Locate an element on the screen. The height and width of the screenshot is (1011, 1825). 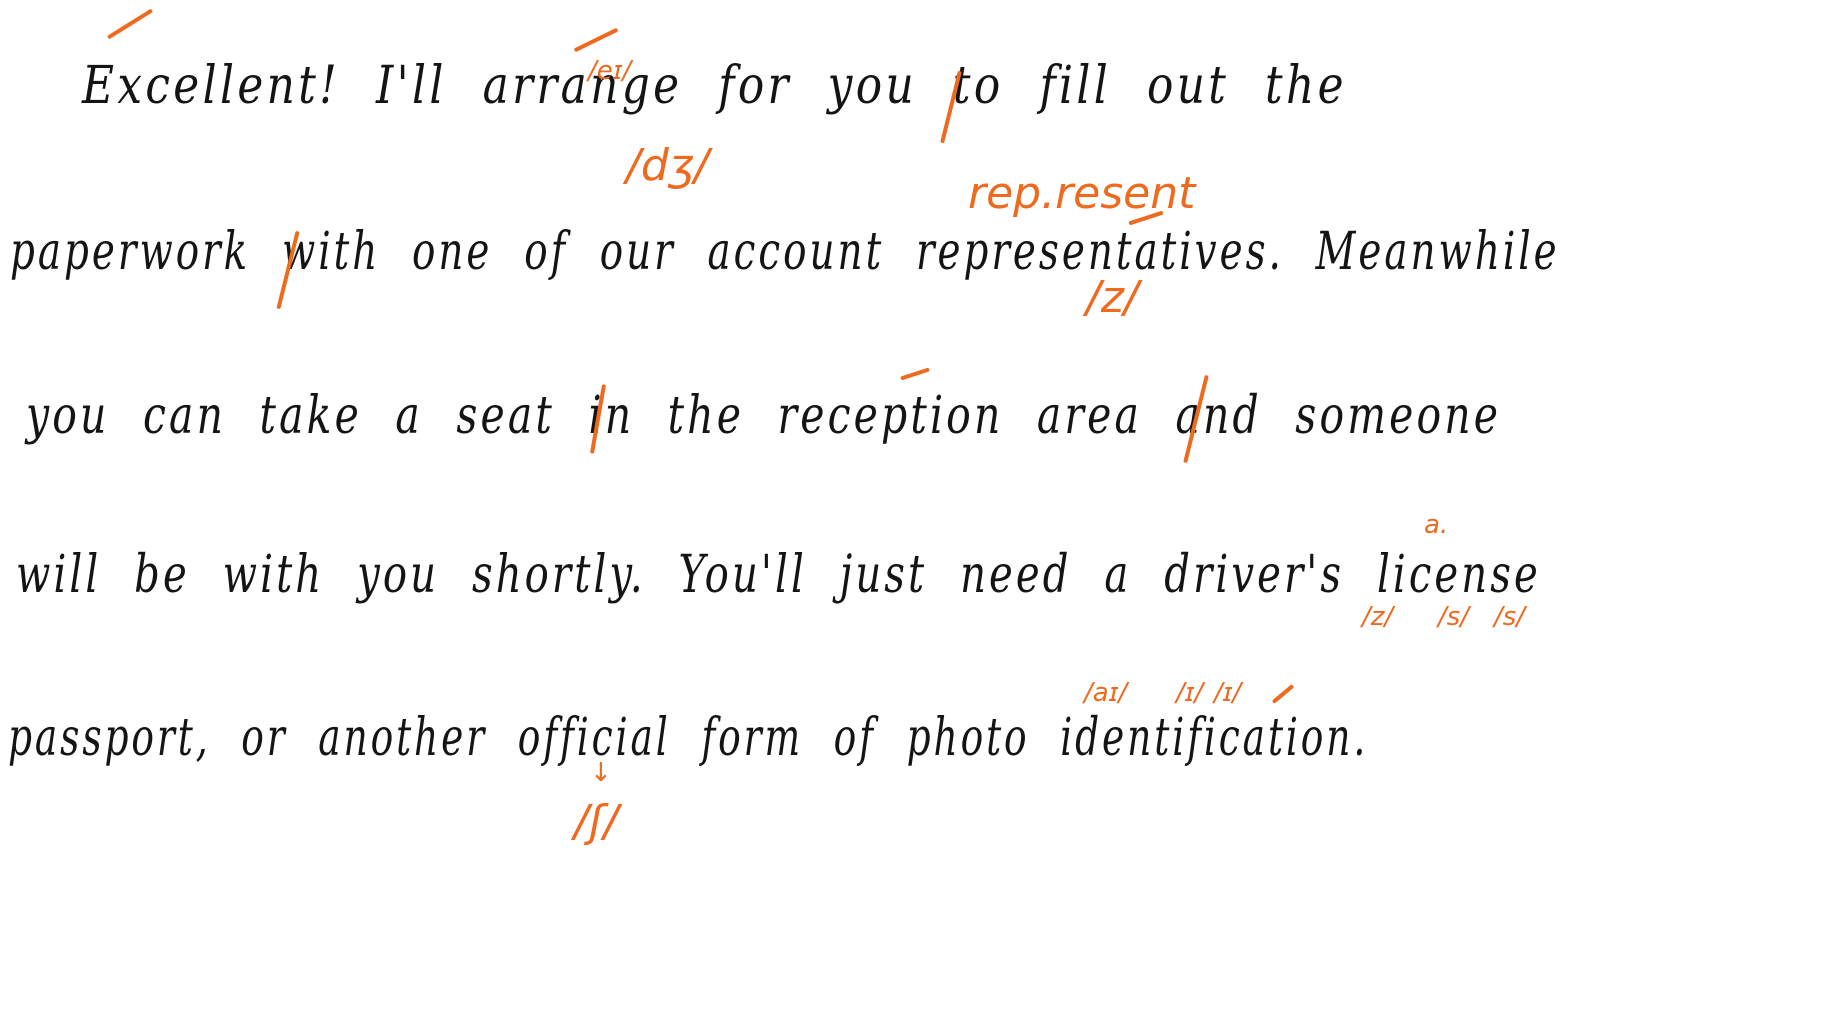
annotation-arrange-vowel: /eɪ/ is located at coordinates (610, 71).